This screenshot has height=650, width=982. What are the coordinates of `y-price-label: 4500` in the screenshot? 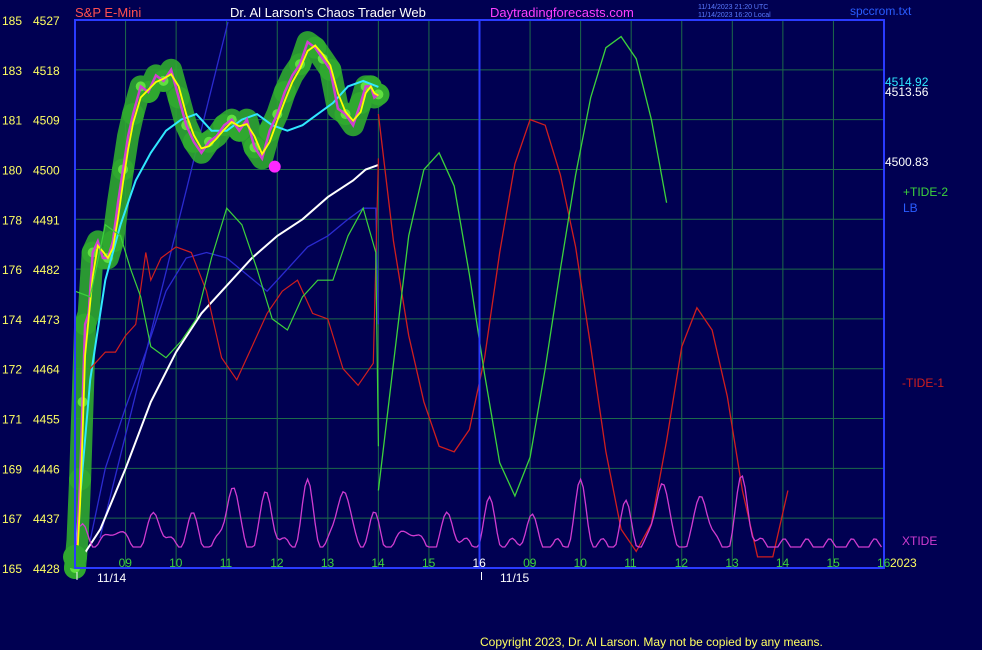 It's located at (46, 170).